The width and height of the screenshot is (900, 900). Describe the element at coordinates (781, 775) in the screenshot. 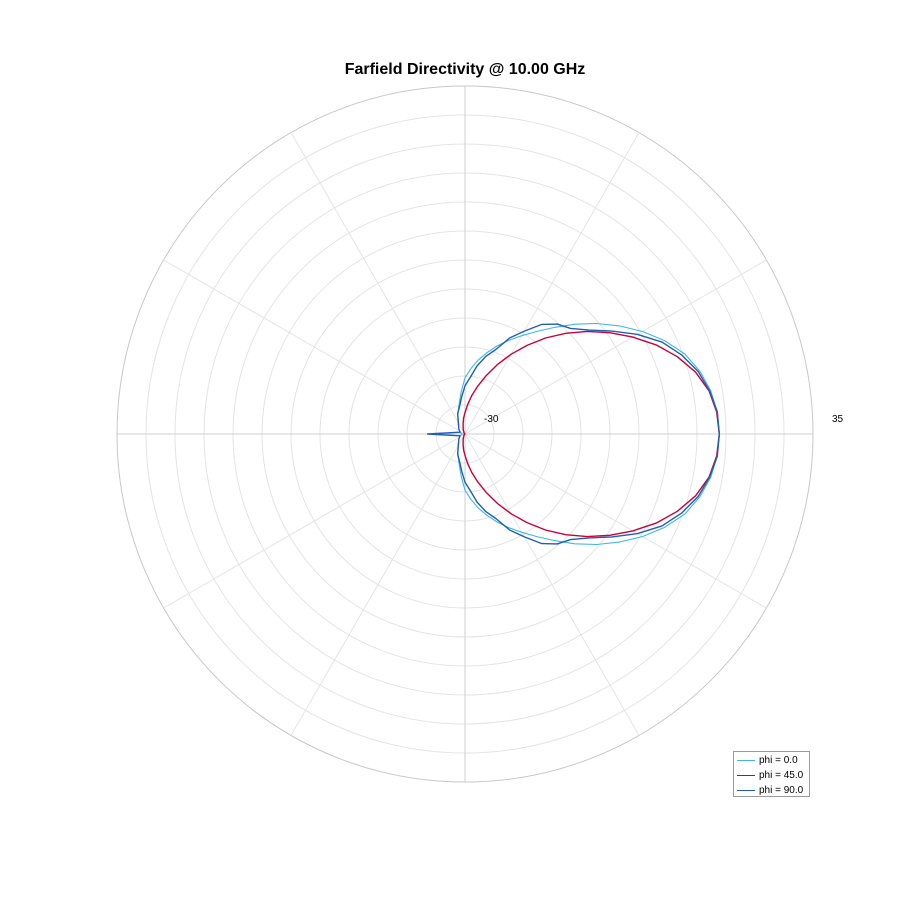

I see `legend-label: phi = 45.0` at that location.